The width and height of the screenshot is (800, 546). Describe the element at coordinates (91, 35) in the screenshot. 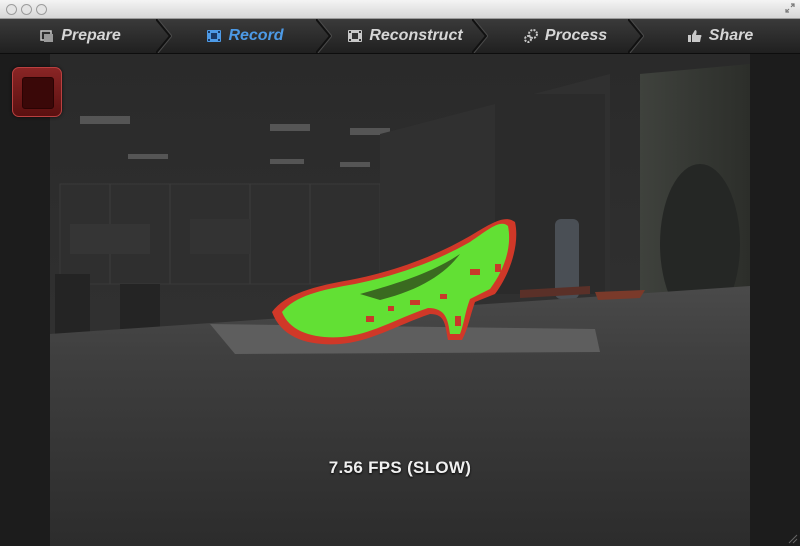

I see `step-prepare-label: Prepare` at that location.